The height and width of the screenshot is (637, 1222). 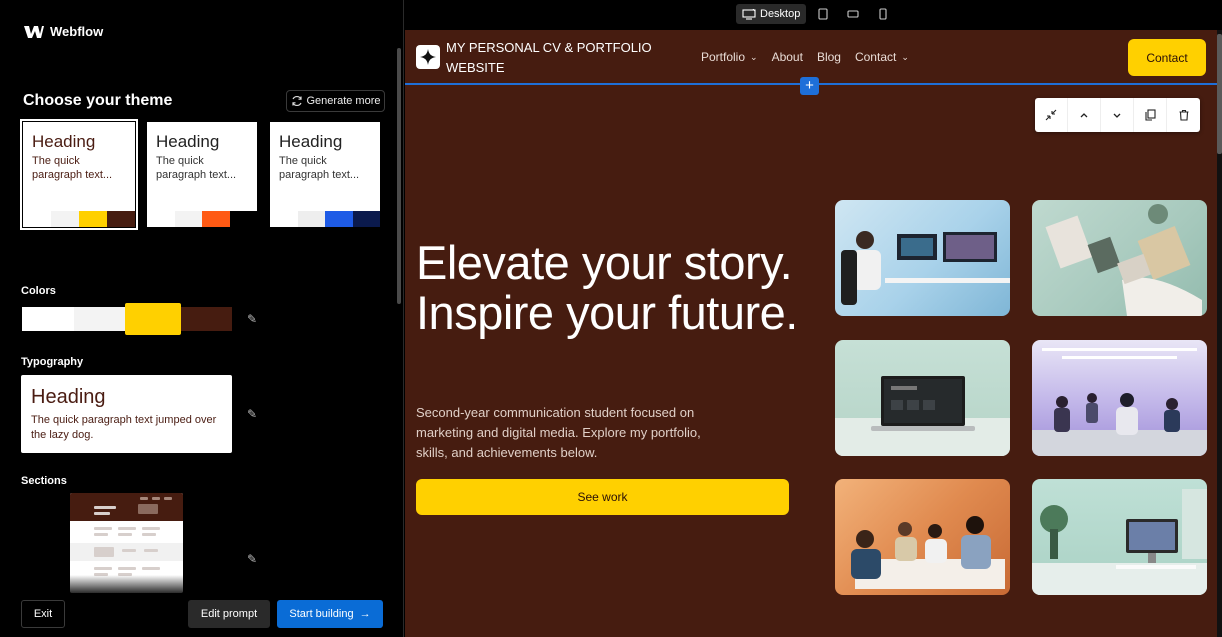 I want to click on nav-item-contact: Contact ⌄, so click(x=882, y=57).